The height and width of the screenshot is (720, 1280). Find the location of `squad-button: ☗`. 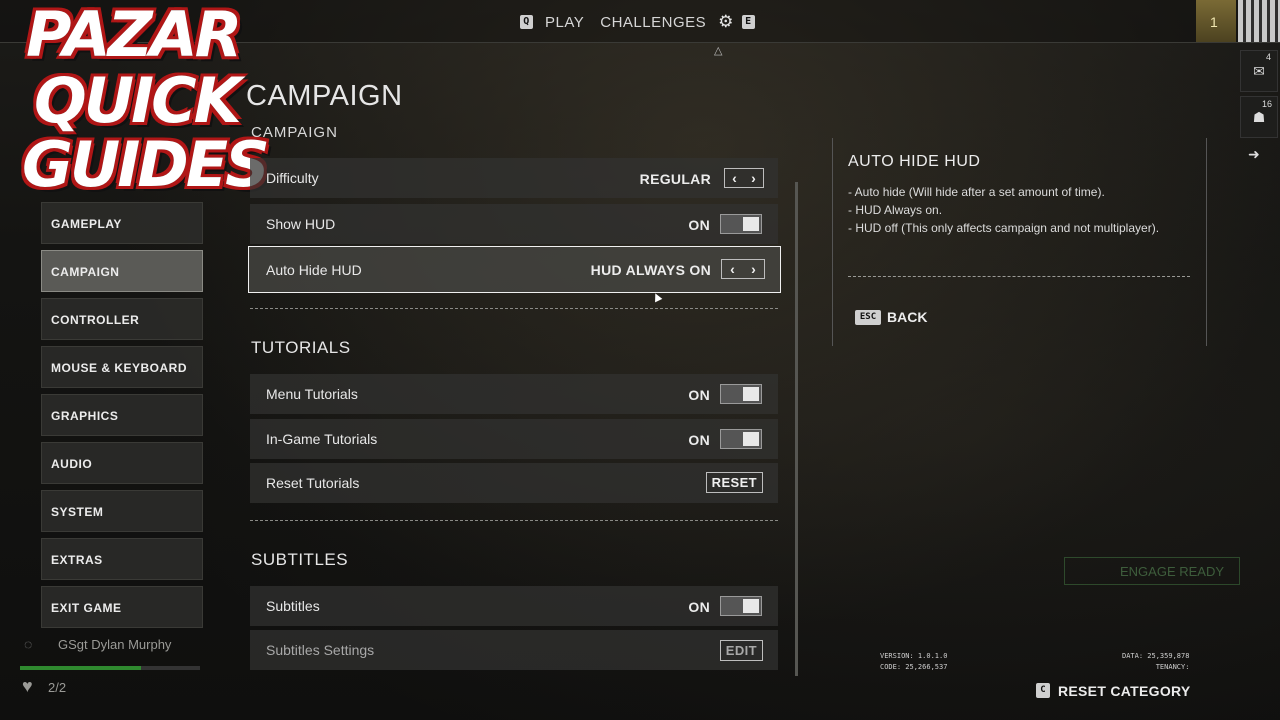

squad-button: ☗ is located at coordinates (1259, 117).